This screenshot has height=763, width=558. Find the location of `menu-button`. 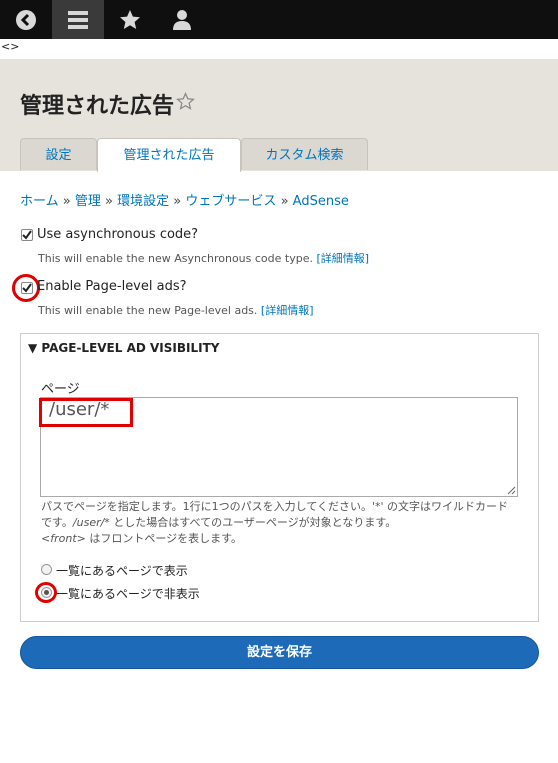

menu-button is located at coordinates (78, 19).